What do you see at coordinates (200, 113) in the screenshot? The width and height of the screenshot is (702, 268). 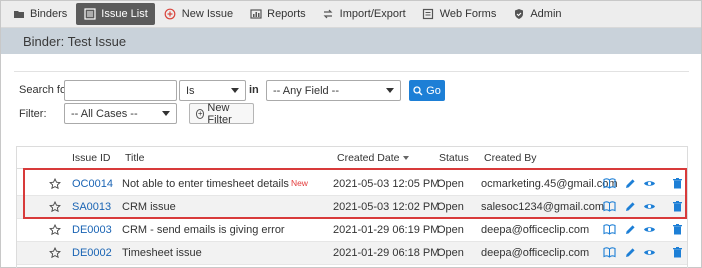 I see `plus-circle-icon: +` at bounding box center [200, 113].